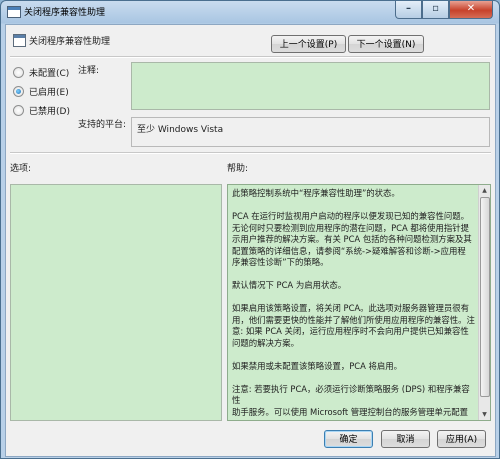 Image resolution: width=500 pixels, height=459 pixels. Describe the element at coordinates (180, 130) in the screenshot. I see `supported-platform-value: 至少 Windows Vista` at that location.